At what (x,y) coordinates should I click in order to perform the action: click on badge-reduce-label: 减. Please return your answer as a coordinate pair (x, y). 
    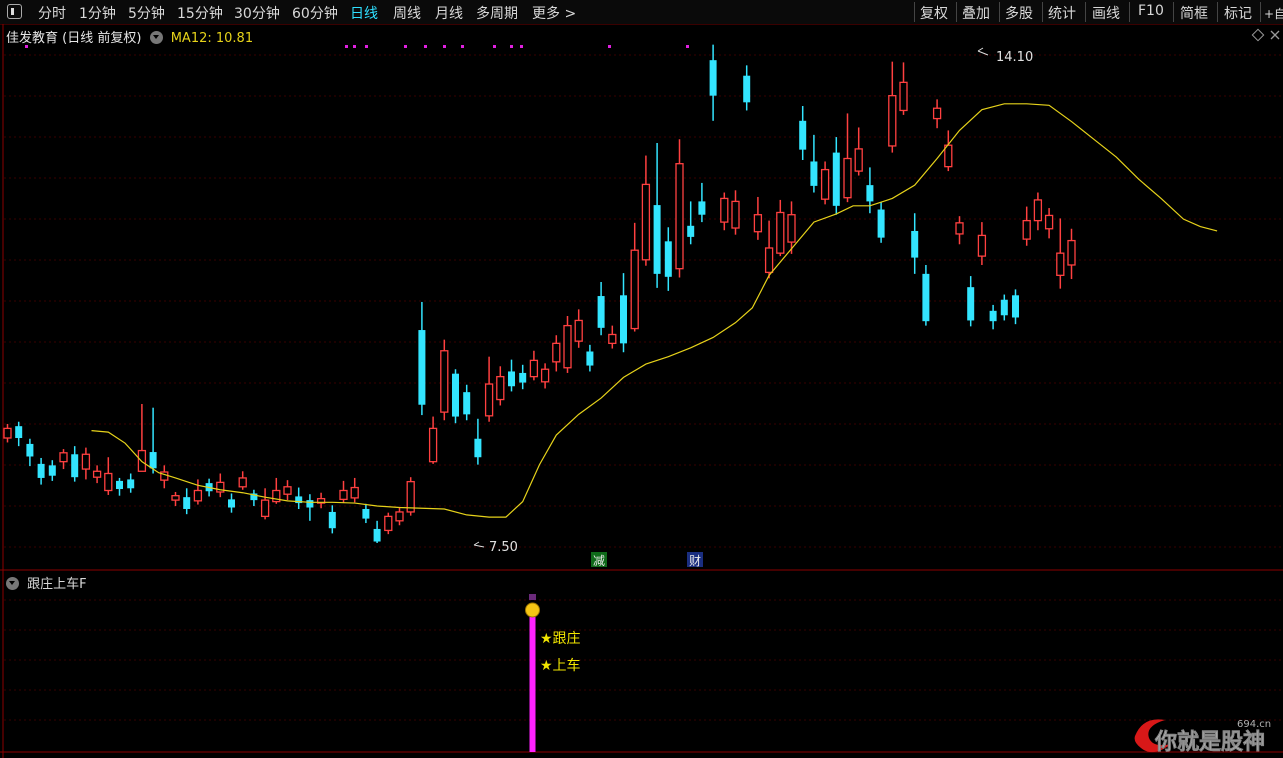
    Looking at the image, I should click on (599, 561).